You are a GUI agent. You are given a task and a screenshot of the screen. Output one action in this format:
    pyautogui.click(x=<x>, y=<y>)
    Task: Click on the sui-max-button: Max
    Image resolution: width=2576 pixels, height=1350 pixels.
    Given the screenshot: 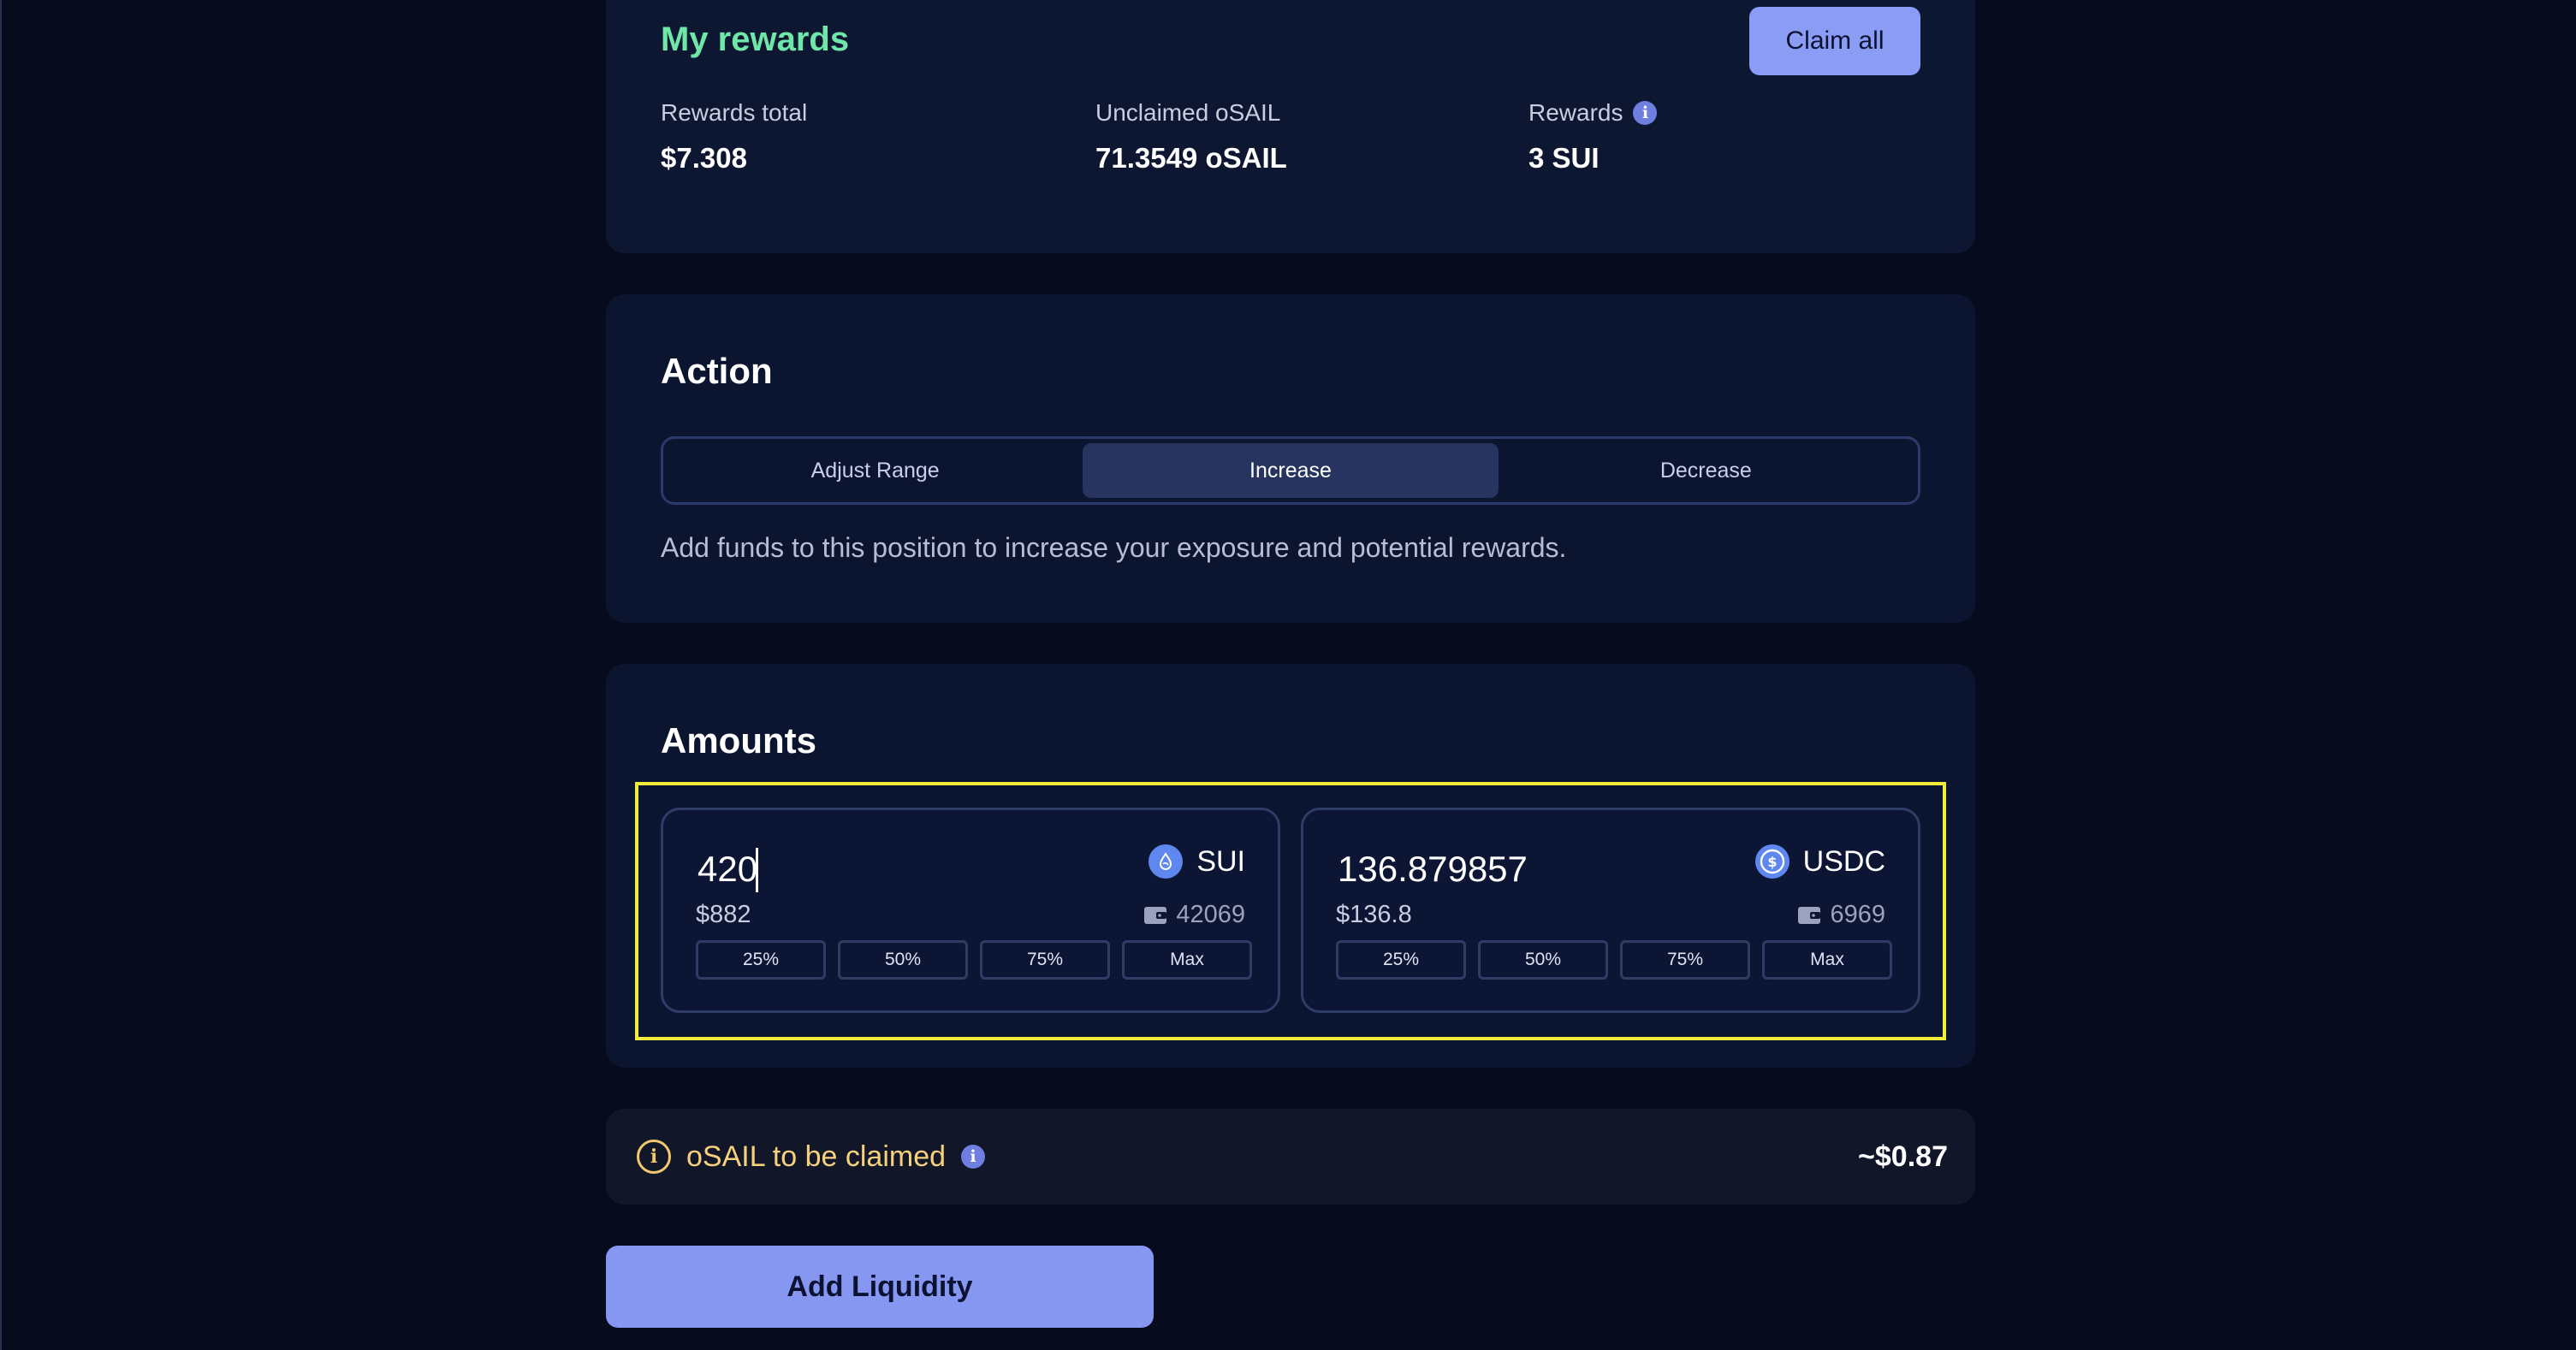 What is the action you would take?
    pyautogui.click(x=1187, y=960)
    